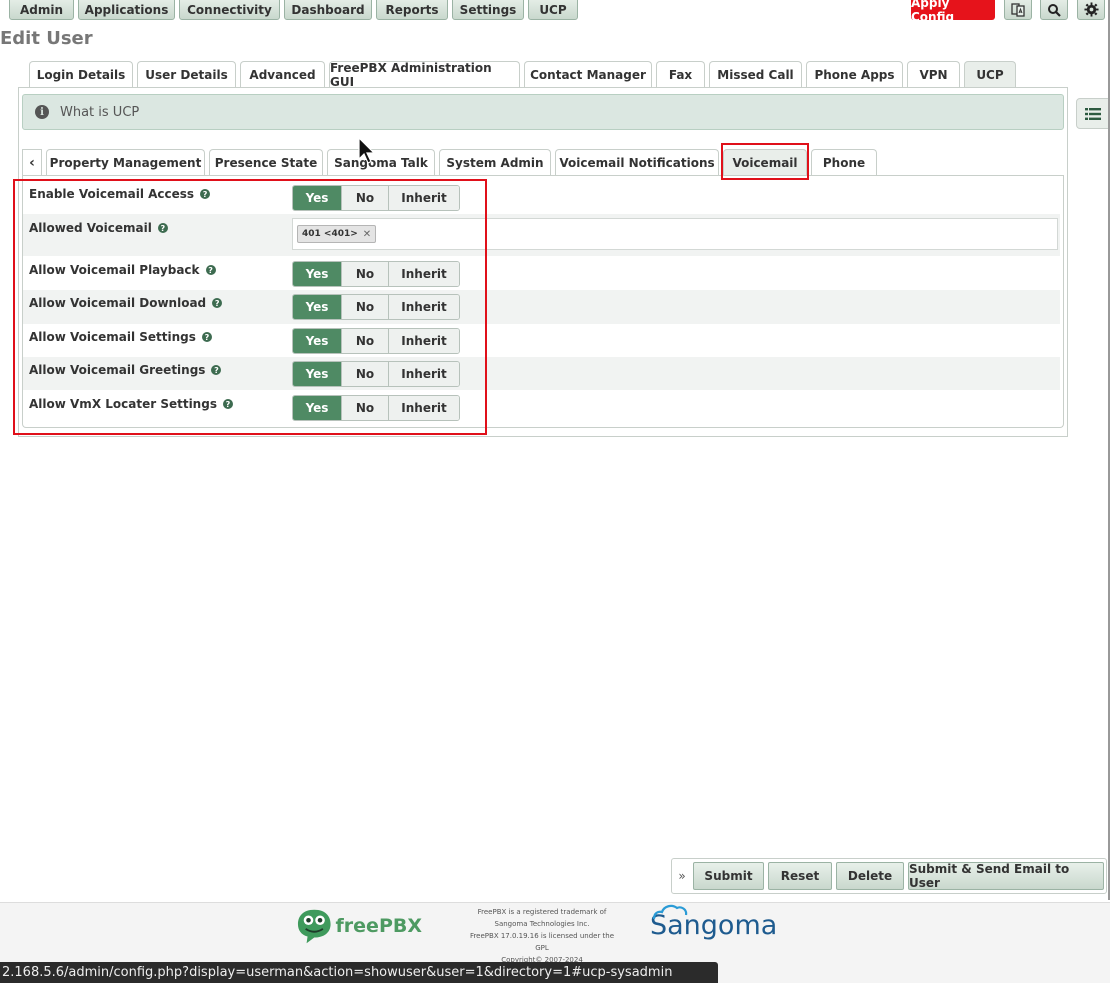 Image resolution: width=1110 pixels, height=983 pixels. I want to click on info-icon: i, so click(42, 112).